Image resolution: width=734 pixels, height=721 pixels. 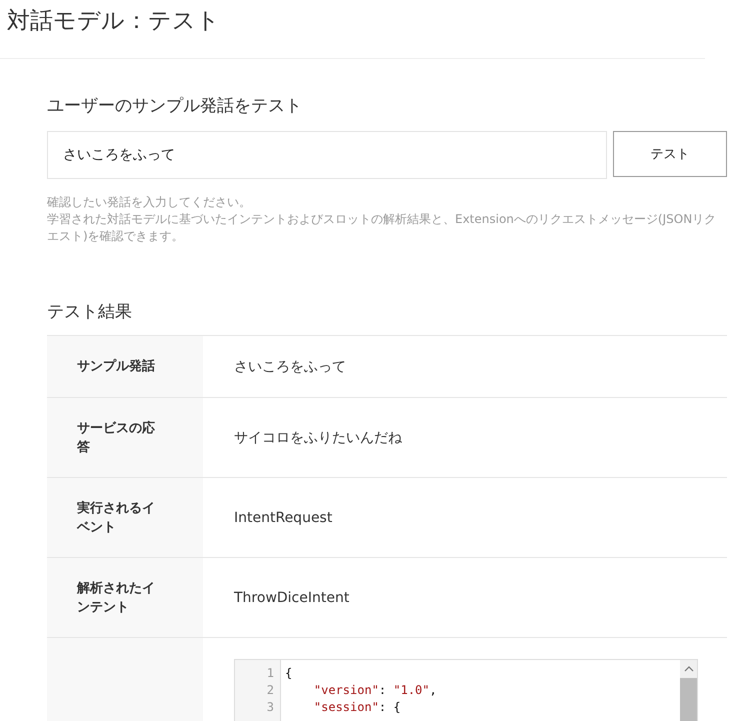 I want to click on line-number: 1, so click(x=270, y=673).